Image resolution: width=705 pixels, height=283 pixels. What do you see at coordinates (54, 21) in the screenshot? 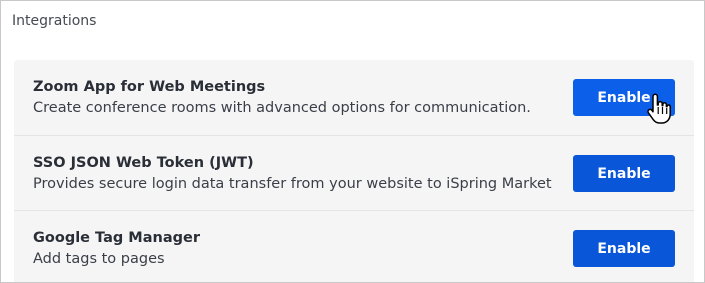
I see `section-title: Integrations` at bounding box center [54, 21].